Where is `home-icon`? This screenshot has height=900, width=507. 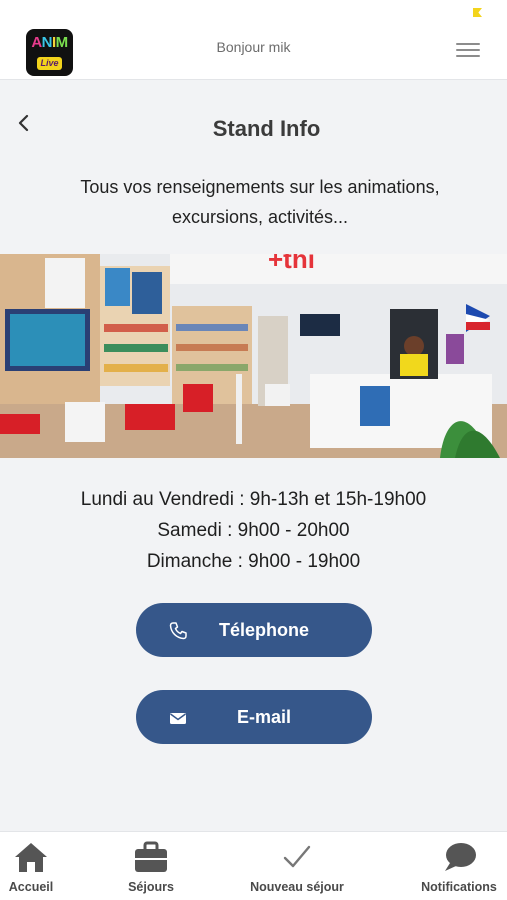
home-icon is located at coordinates (31, 857).